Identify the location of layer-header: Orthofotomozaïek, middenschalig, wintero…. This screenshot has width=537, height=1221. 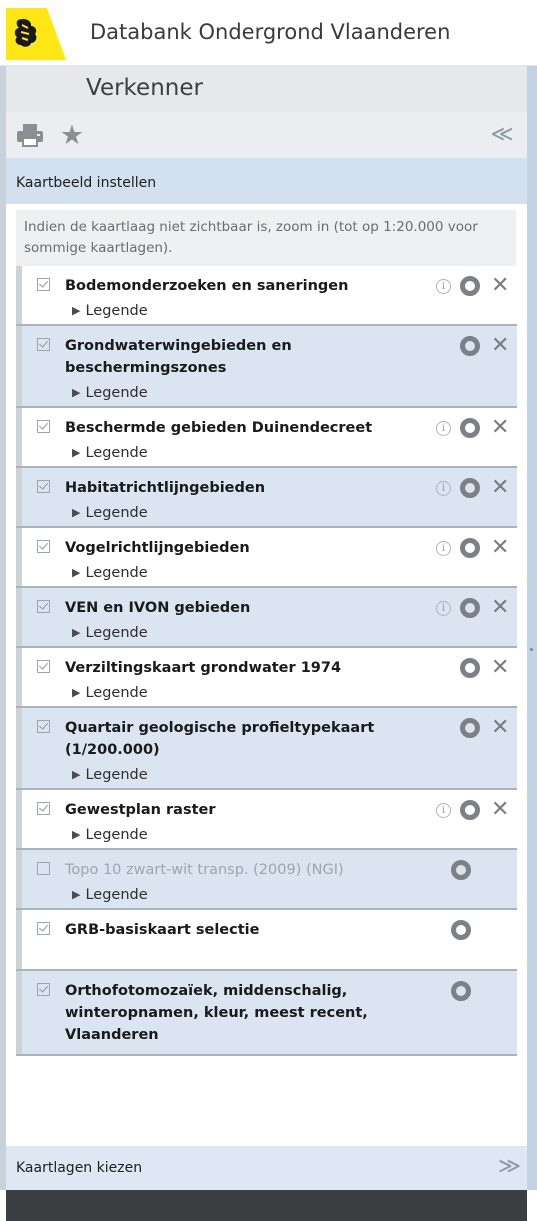
(267, 1013).